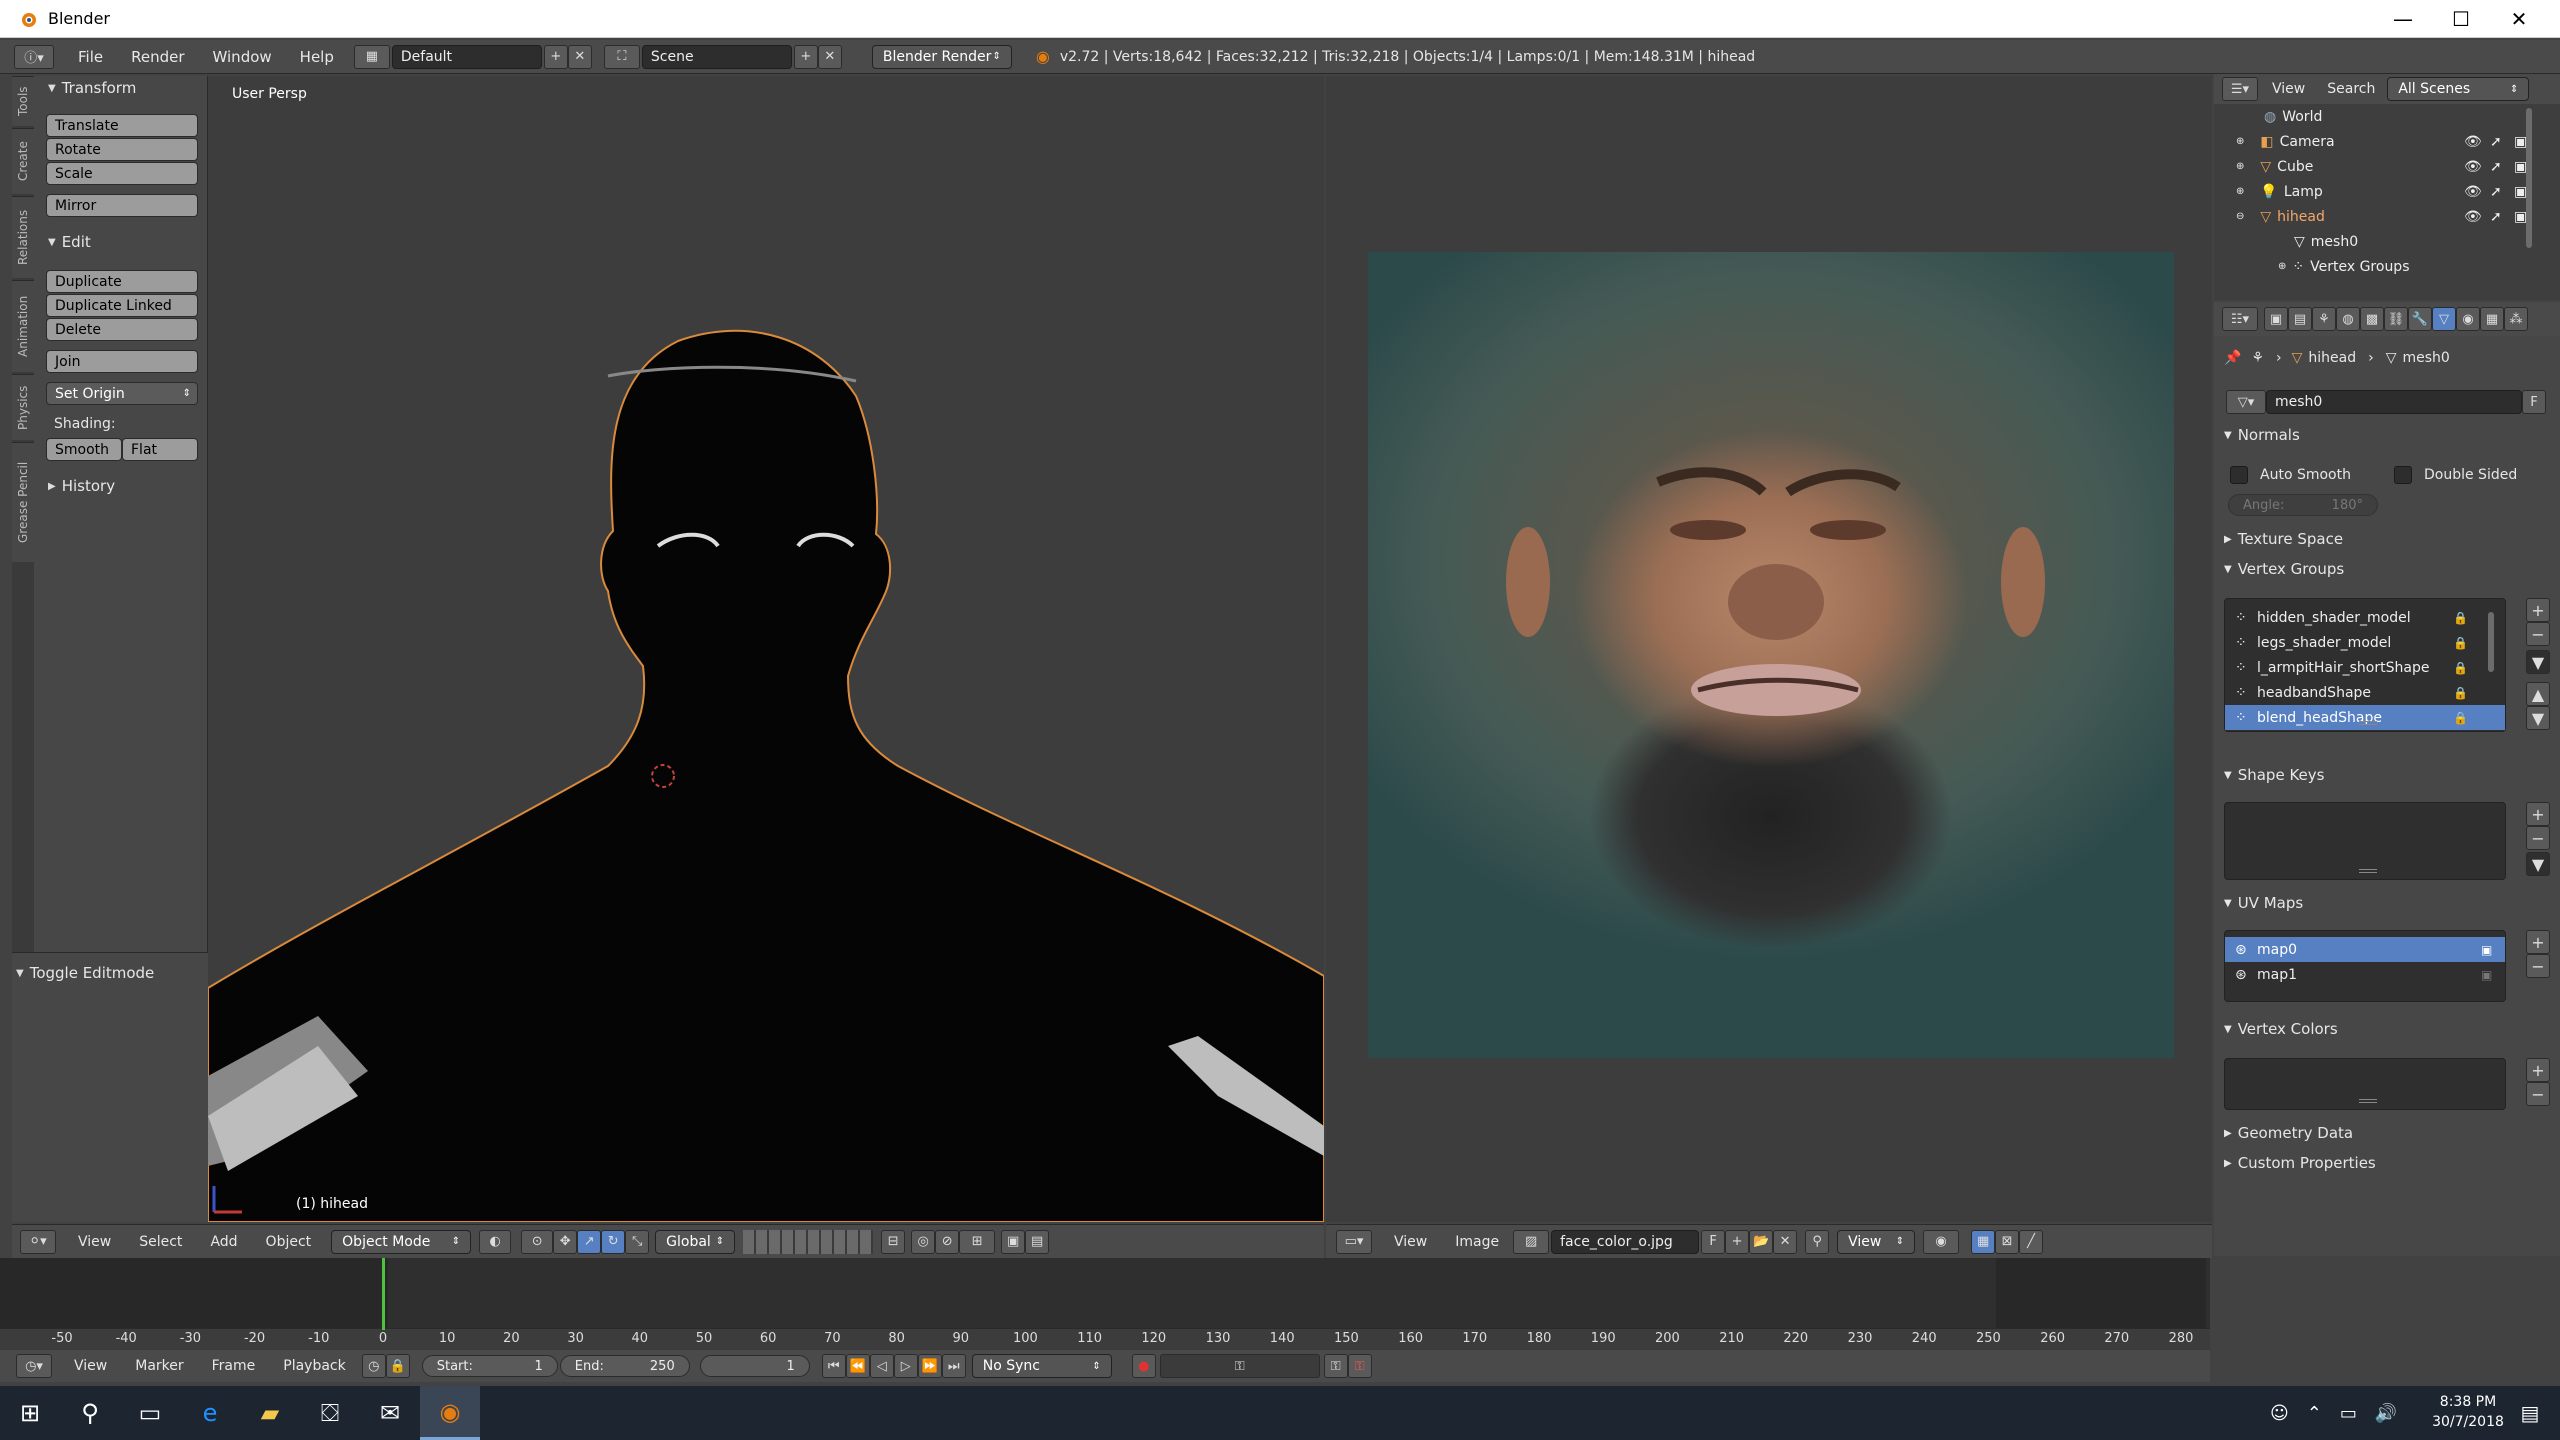  What do you see at coordinates (833, 1366) in the screenshot?
I see `jump-start-icon: ⏮` at bounding box center [833, 1366].